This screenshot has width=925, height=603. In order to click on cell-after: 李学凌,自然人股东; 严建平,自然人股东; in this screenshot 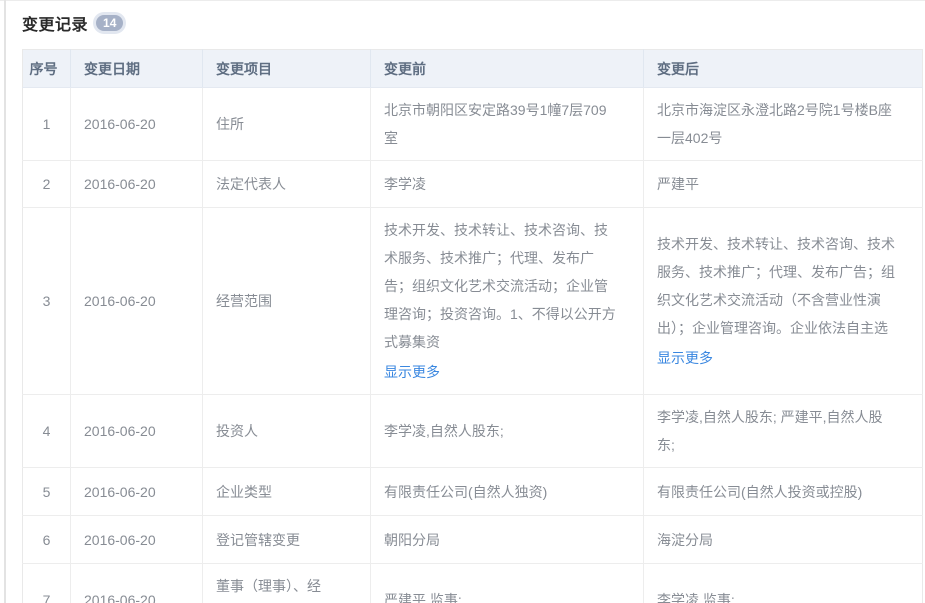, I will do `click(783, 431)`.